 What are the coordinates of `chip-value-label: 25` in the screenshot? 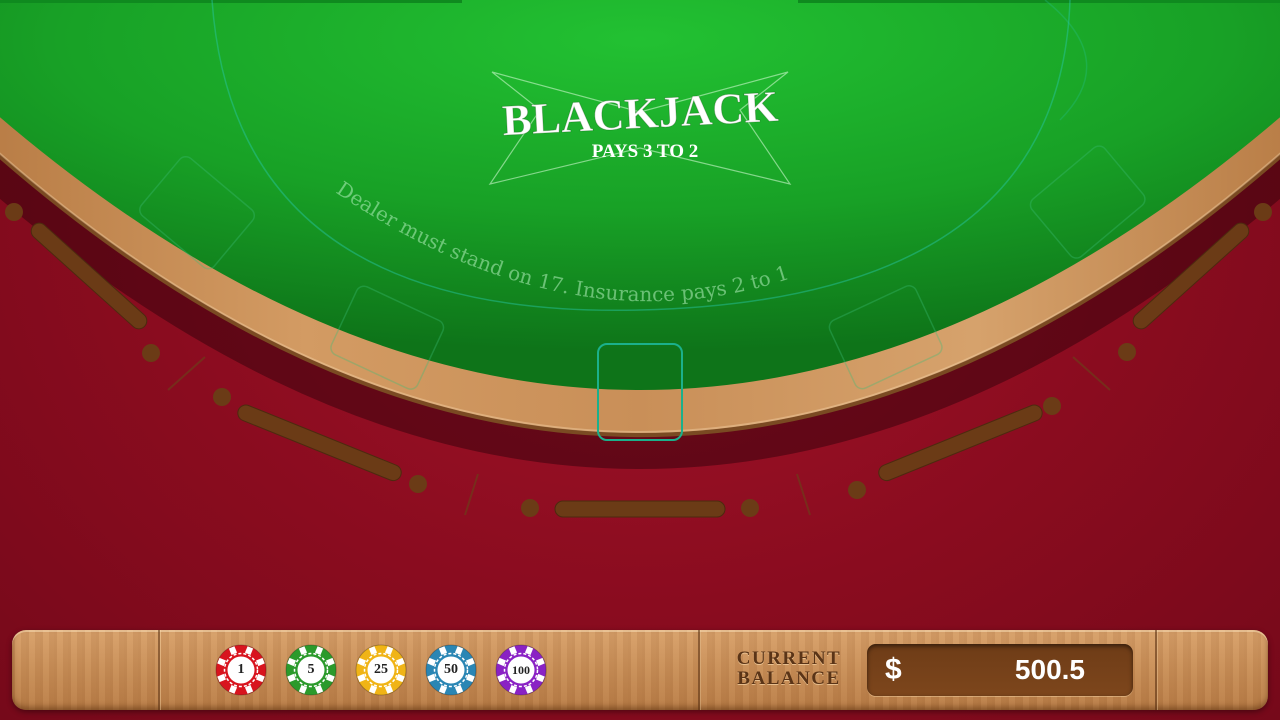 It's located at (381, 669).